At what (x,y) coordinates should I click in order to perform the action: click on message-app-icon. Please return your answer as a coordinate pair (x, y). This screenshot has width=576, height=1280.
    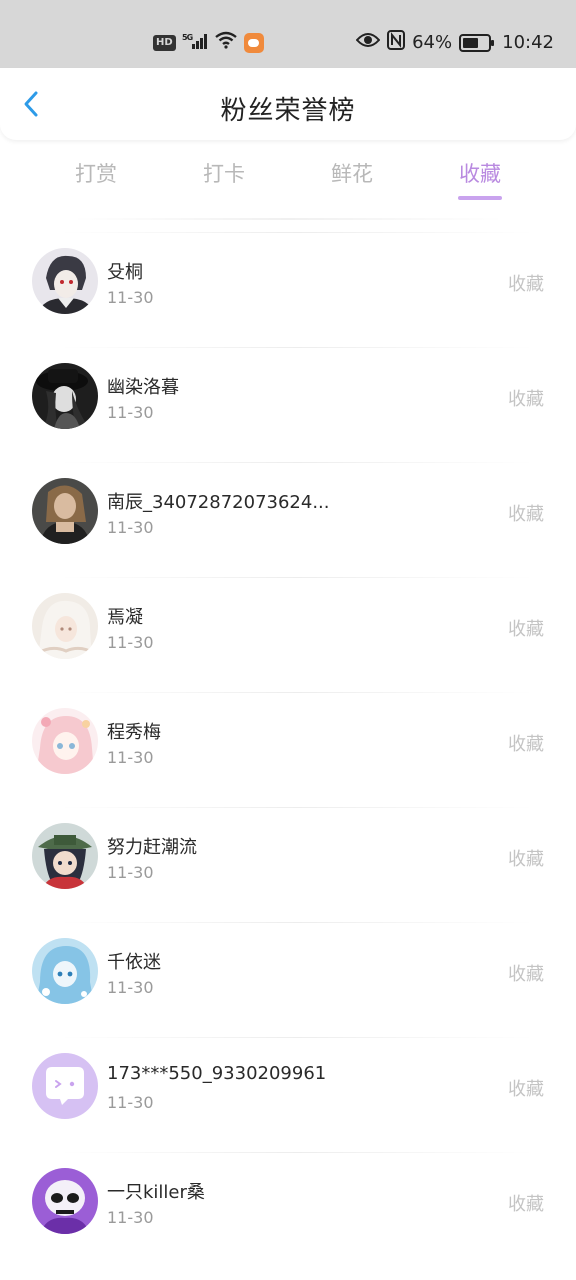
    Looking at the image, I should click on (253, 42).